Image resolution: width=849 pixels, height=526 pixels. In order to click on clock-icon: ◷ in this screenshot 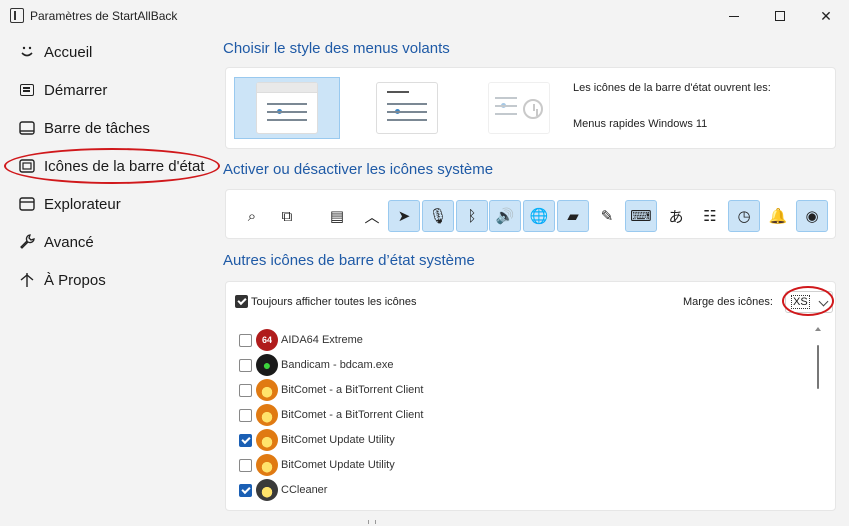, I will do `click(744, 216)`.